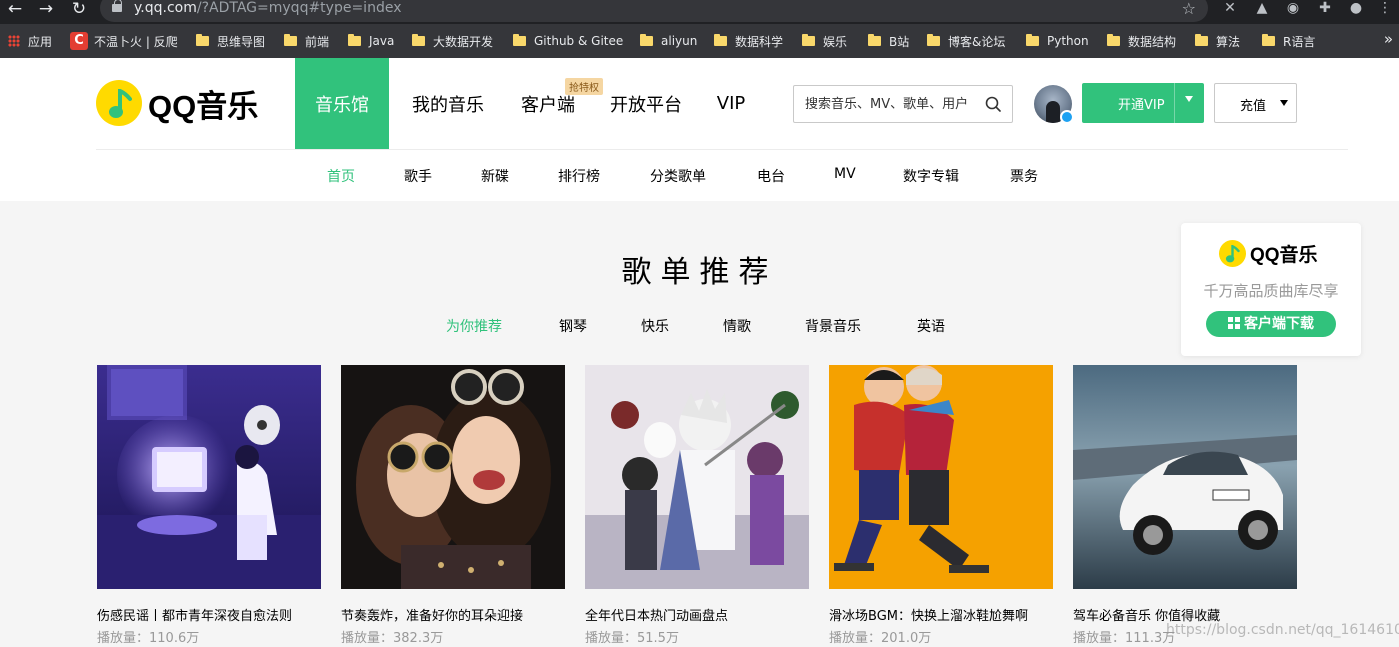 The height and width of the screenshot is (647, 1399). I want to click on address-bar: y.qq.com/?ADTAG=myqq#type=index ☆, so click(654, 11).